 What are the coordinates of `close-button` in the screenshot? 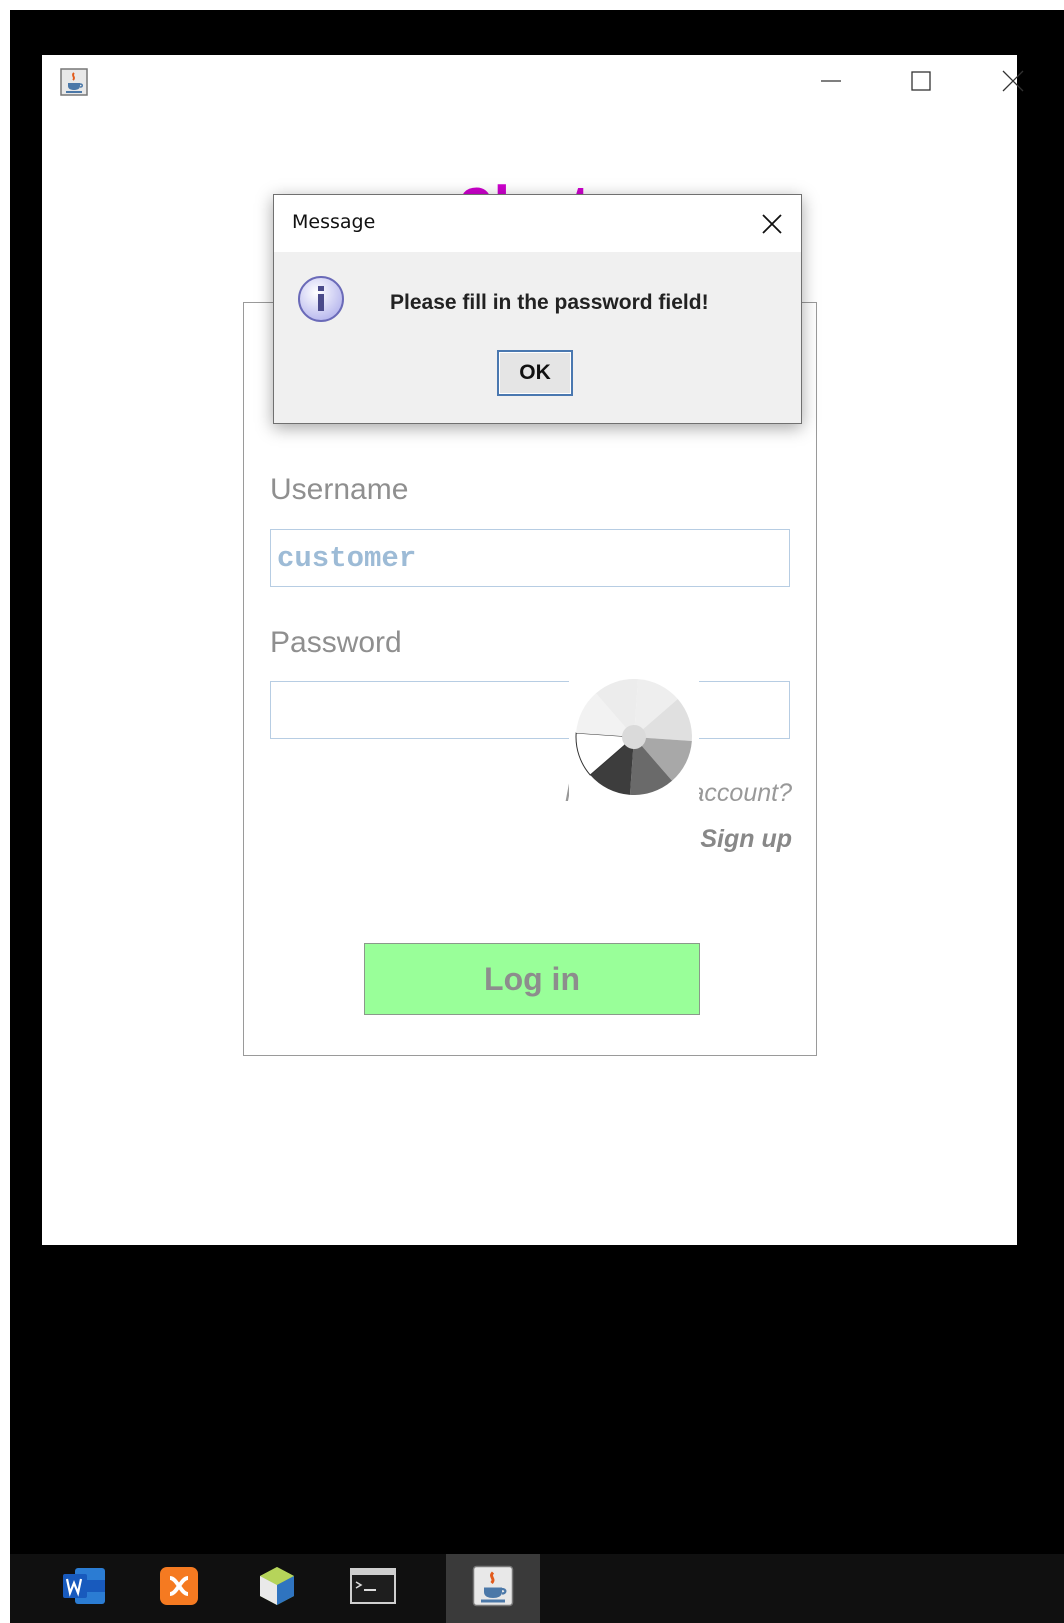 It's located at (1013, 81).